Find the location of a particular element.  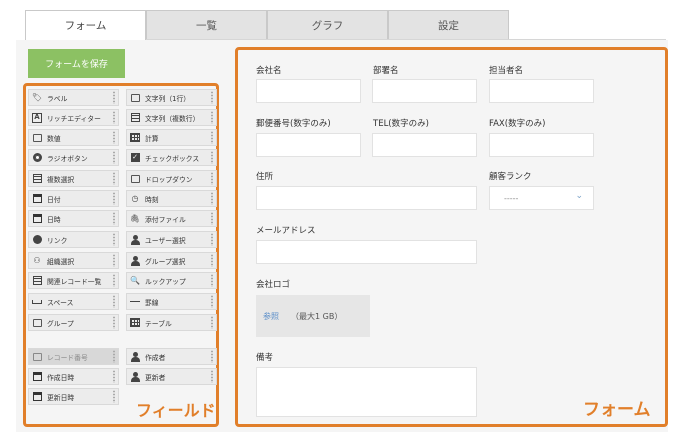

browse-link: 参照 is located at coordinates (271, 316).